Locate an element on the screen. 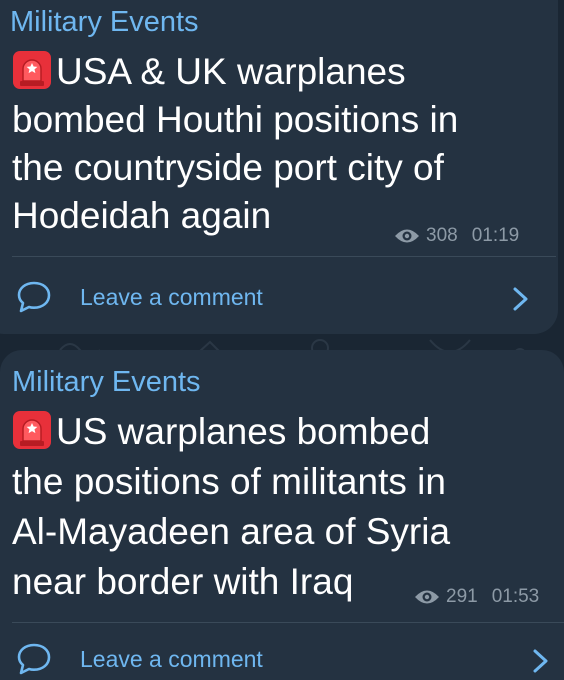 The image size is (564, 680). message-line-4: Hodeidah again is located at coordinates (142, 215).